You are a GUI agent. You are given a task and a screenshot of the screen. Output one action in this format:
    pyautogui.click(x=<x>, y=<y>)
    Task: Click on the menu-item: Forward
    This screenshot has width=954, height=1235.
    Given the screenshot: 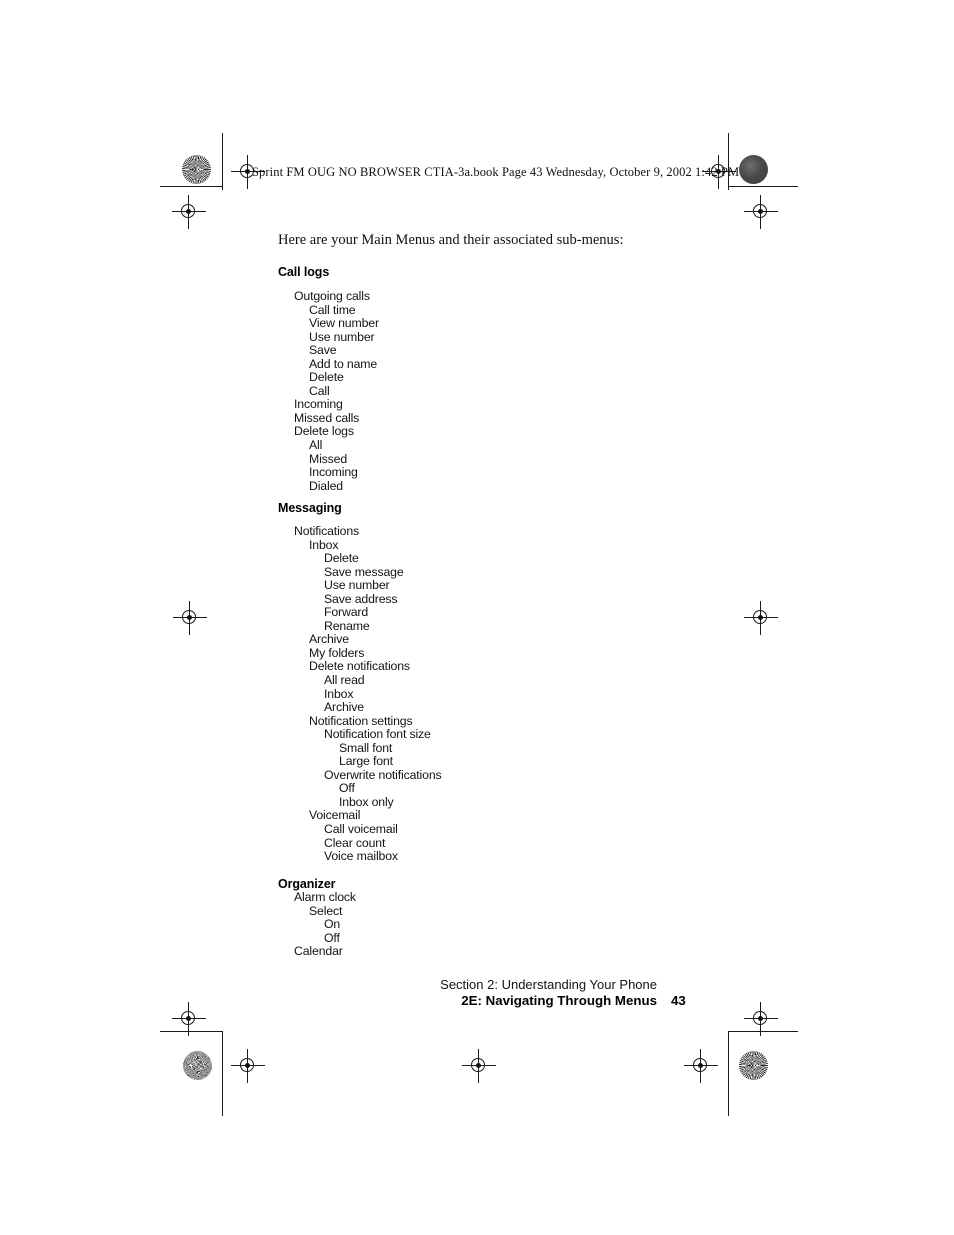 What is the action you would take?
    pyautogui.click(x=346, y=612)
    